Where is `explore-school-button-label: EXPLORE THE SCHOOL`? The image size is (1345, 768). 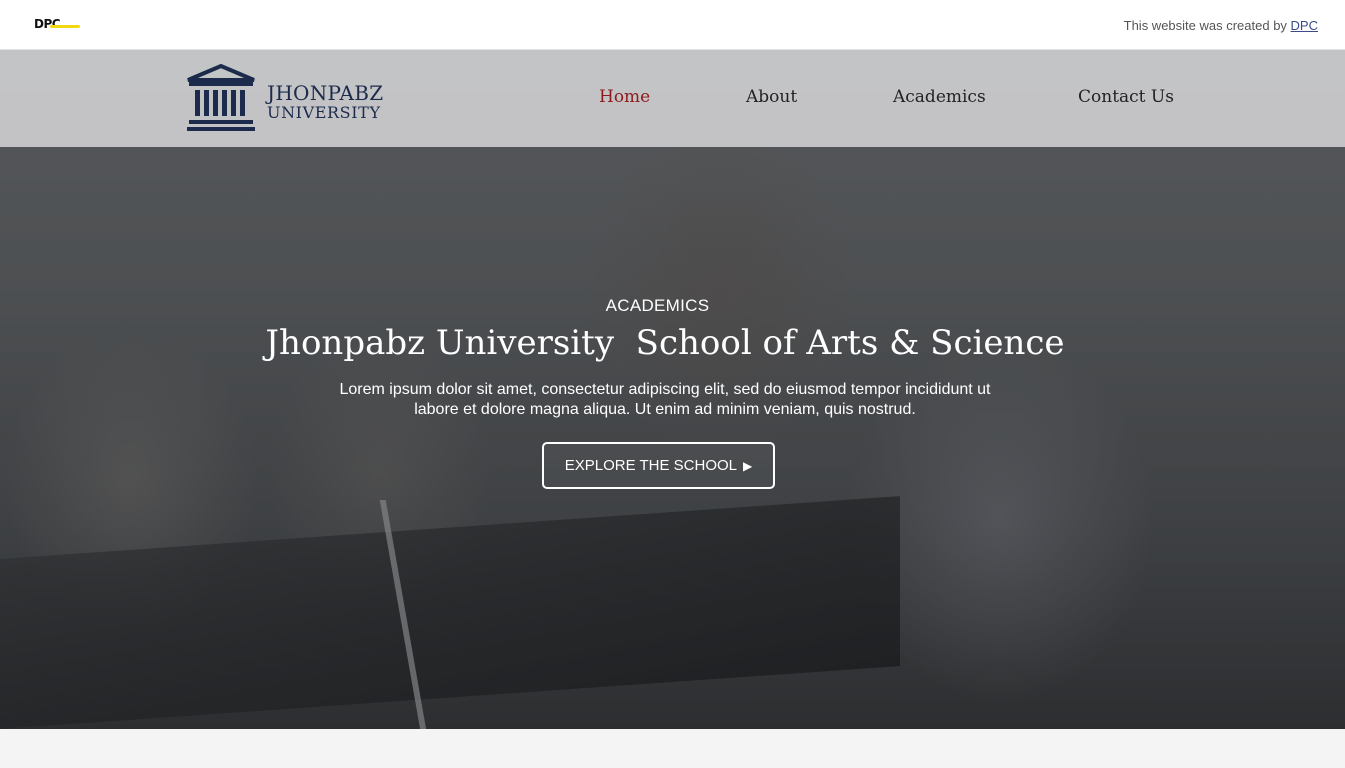
explore-school-button-label: EXPLORE THE SCHOOL is located at coordinates (651, 465).